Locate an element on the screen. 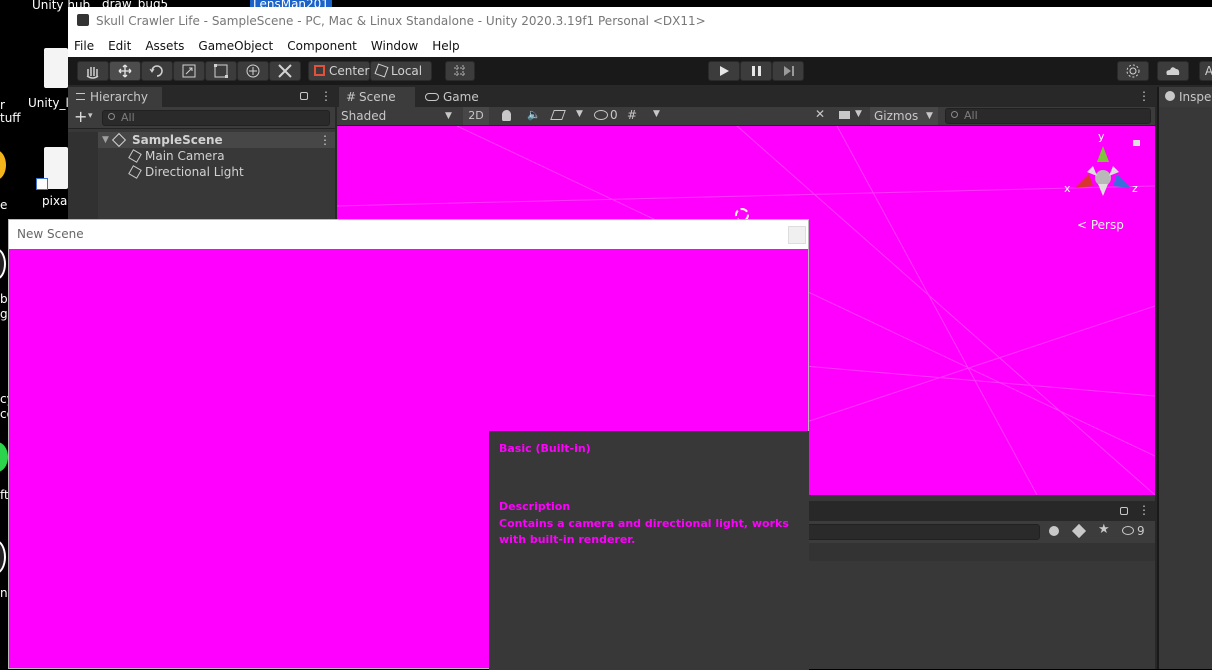 The width and height of the screenshot is (1212, 670). audio-icon: 🔈 is located at coordinates (534, 114).